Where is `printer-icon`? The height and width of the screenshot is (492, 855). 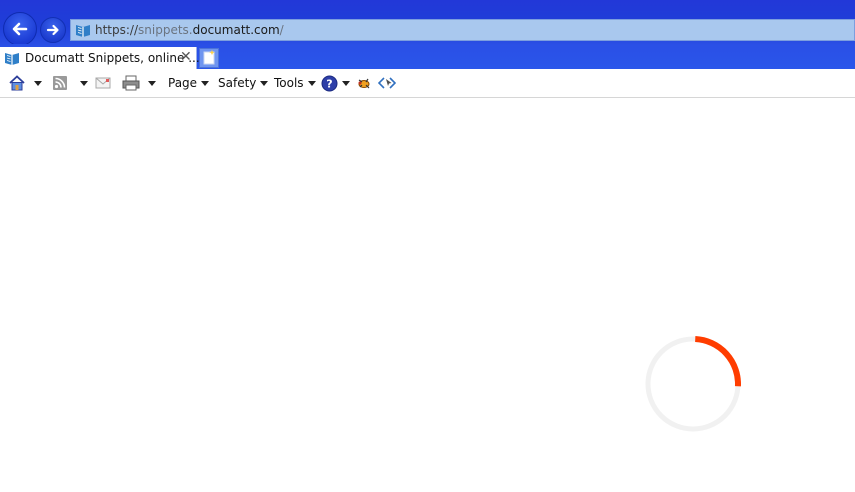
printer-icon is located at coordinates (131, 83).